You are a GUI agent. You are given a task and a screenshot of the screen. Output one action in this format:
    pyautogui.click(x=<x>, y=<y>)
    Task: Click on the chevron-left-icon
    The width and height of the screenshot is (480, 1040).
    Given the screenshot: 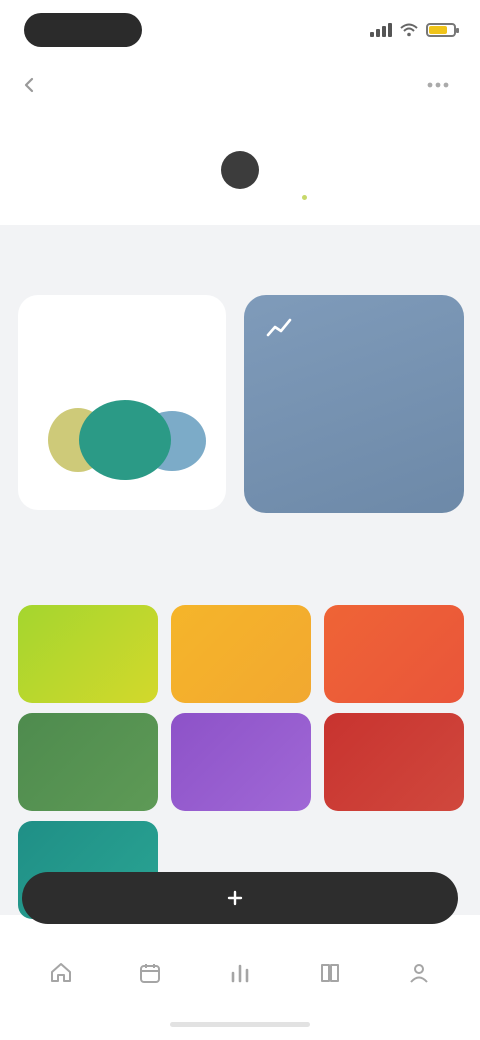 What is the action you would take?
    pyautogui.click(x=29, y=85)
    